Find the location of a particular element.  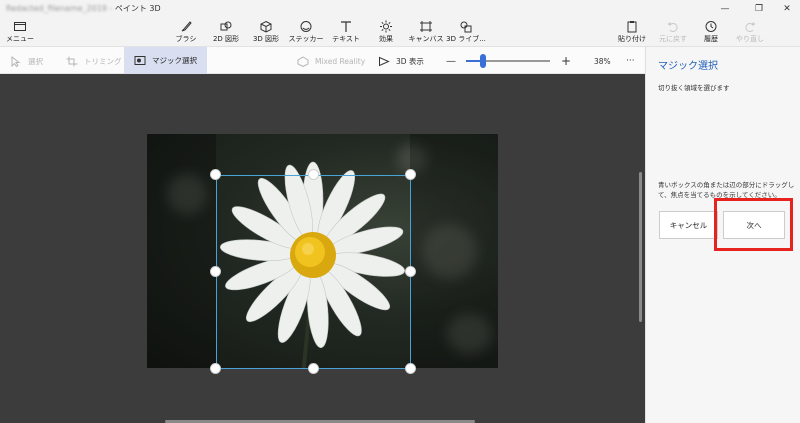

selection-handle-top-right is located at coordinates (410, 174).